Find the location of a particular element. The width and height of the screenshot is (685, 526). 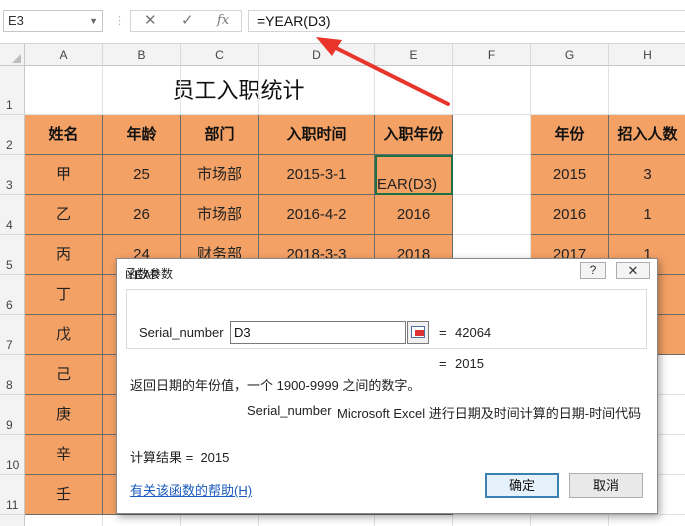

row-header-5: 5 is located at coordinates (12, 255).